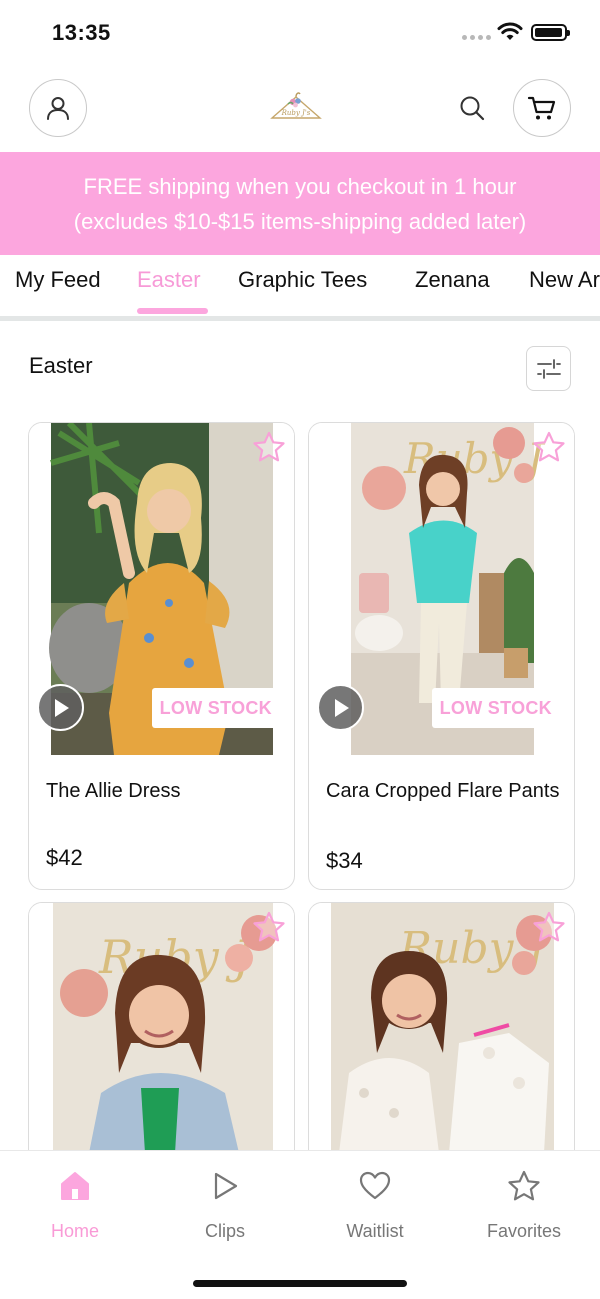 This screenshot has height=1299, width=600. Describe the element at coordinates (524, 1205) in the screenshot. I see `nav-favorites: Favorites` at that location.